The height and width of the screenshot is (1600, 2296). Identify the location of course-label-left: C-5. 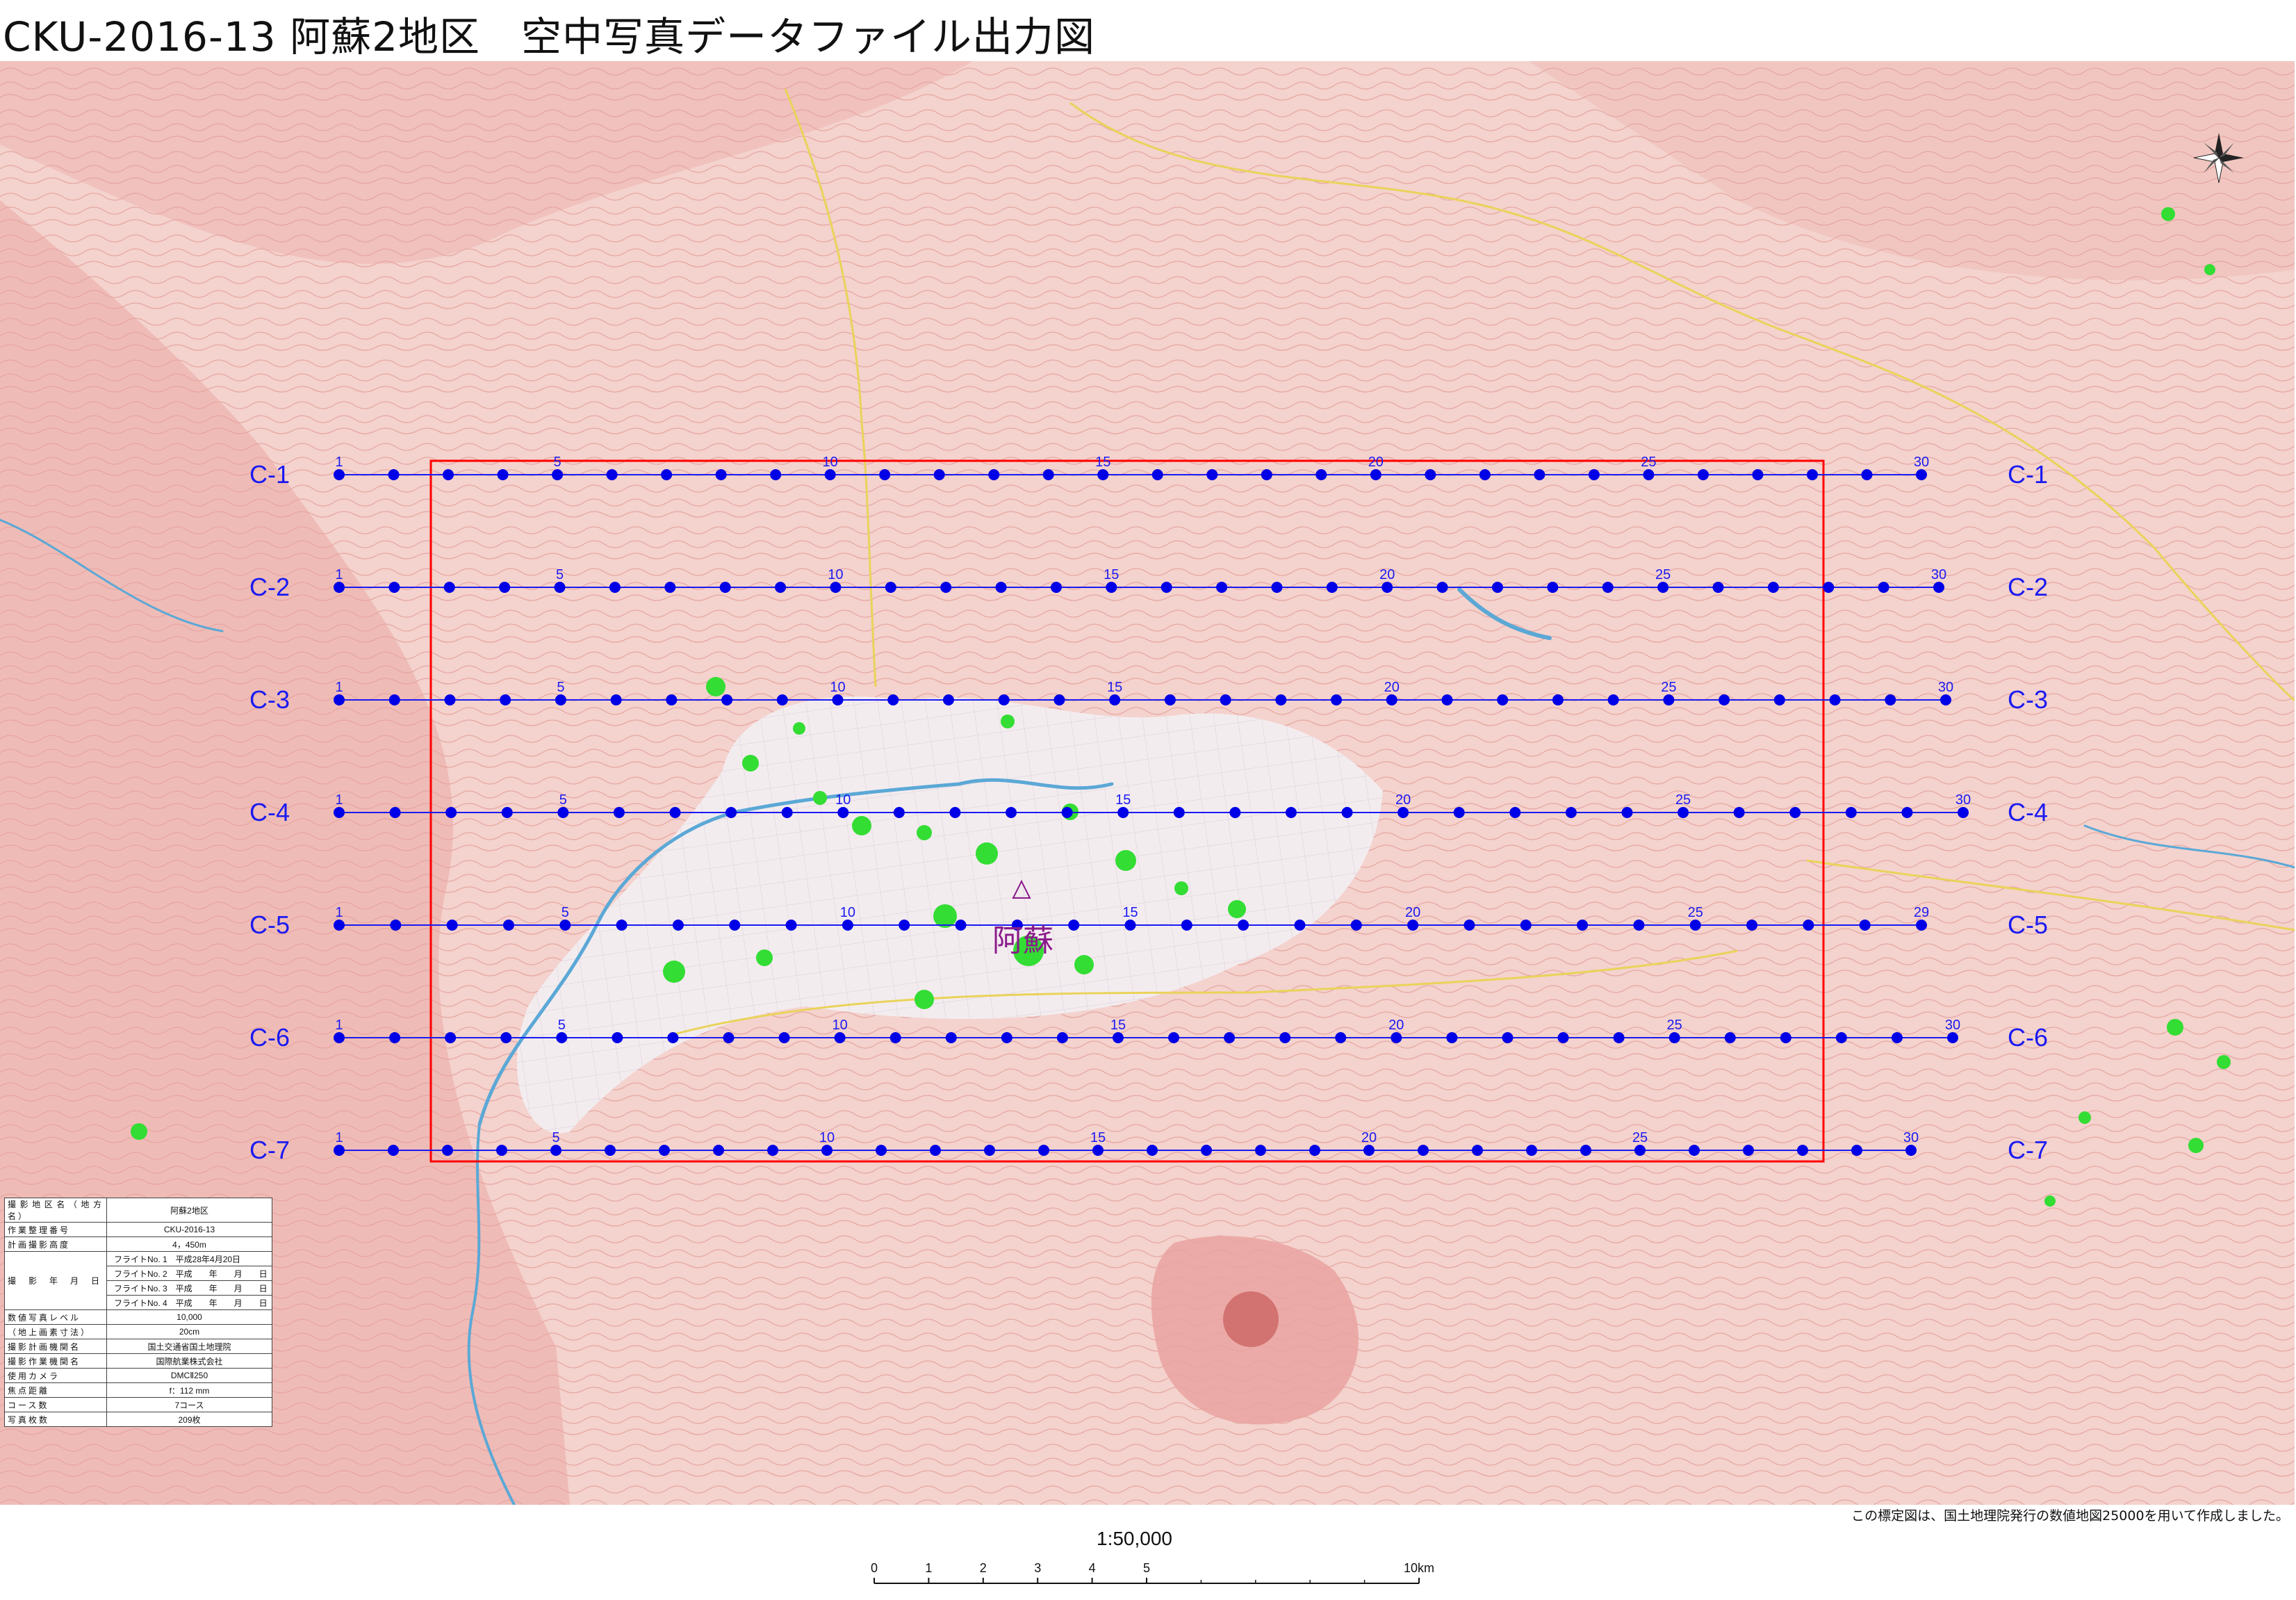
(269, 925).